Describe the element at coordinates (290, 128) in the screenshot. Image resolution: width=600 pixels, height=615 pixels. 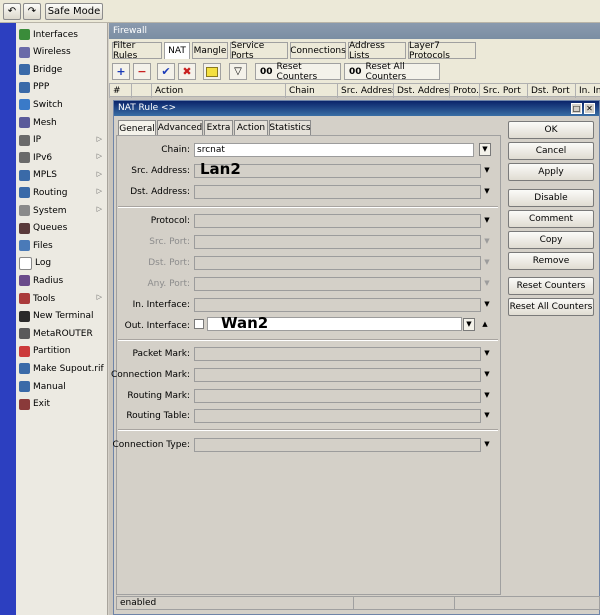
I see `dialog-tab-statistics: Statistics` at that location.